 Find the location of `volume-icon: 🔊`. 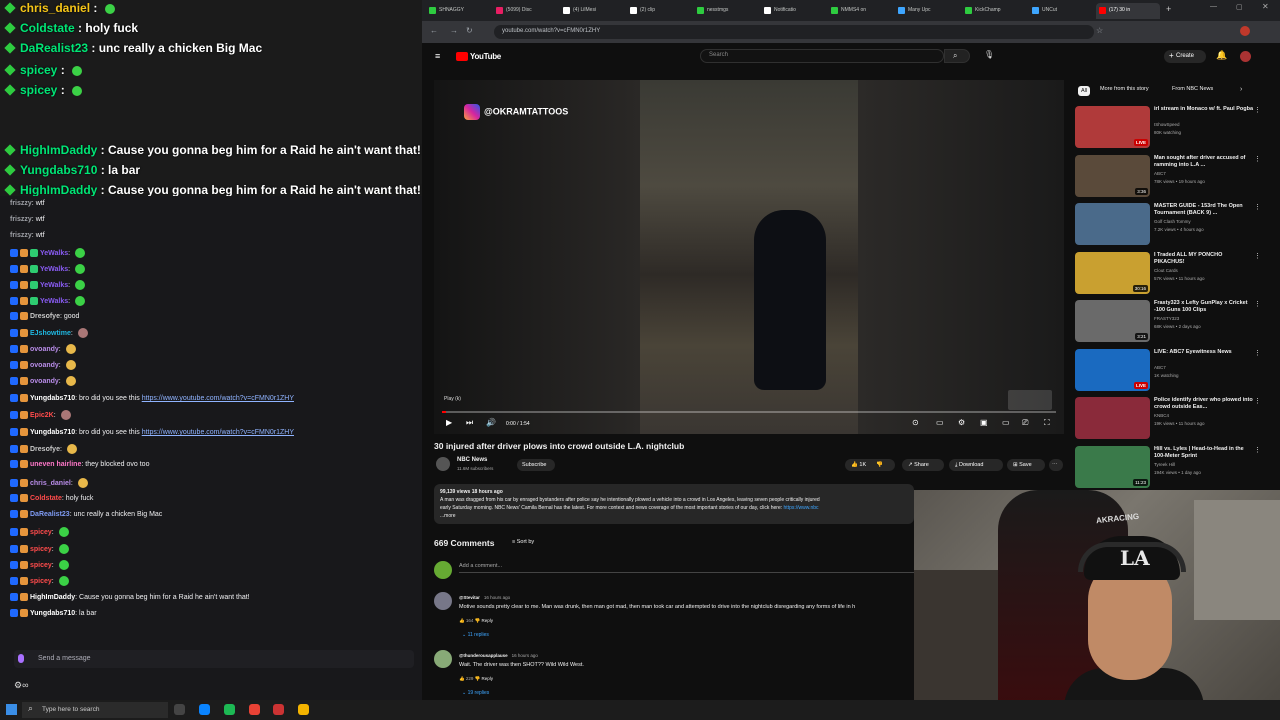

volume-icon: 🔊 is located at coordinates (491, 422).